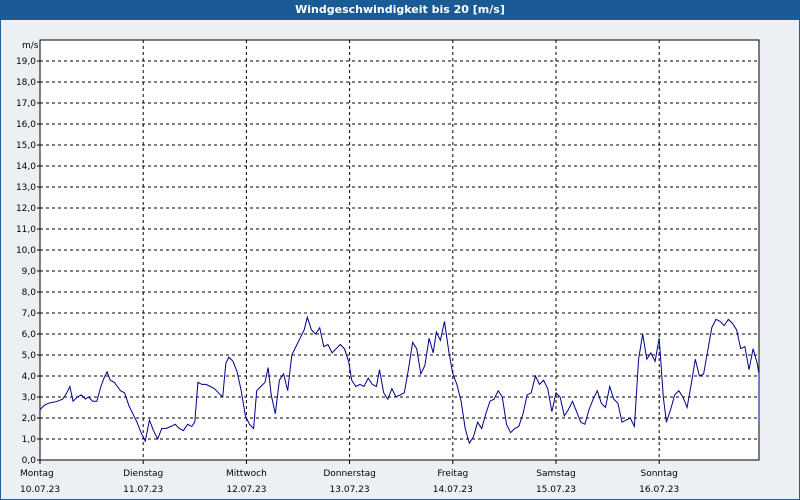 Image resolution: width=800 pixels, height=500 pixels. I want to click on y-tick-label: 9,0, so click(29, 272).